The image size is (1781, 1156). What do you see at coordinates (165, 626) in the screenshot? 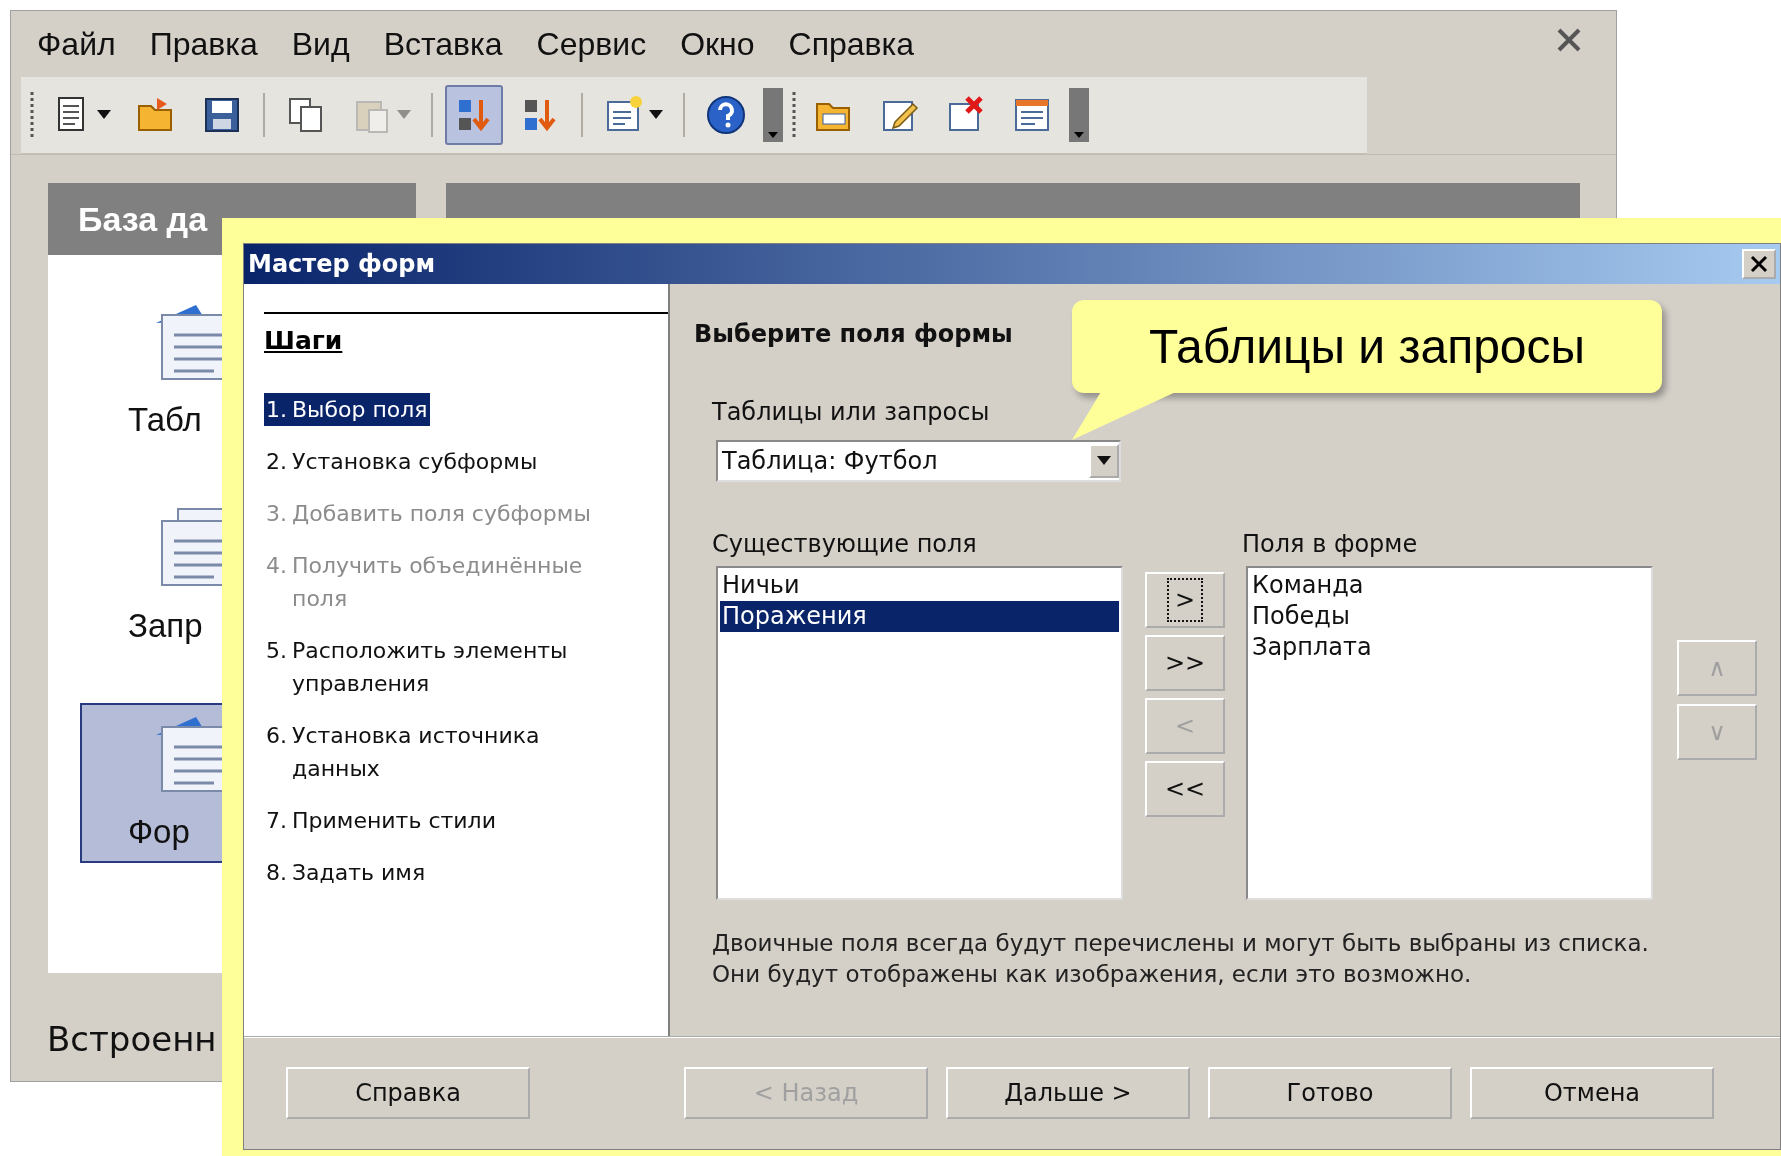
I see `item-label: Запр` at bounding box center [165, 626].